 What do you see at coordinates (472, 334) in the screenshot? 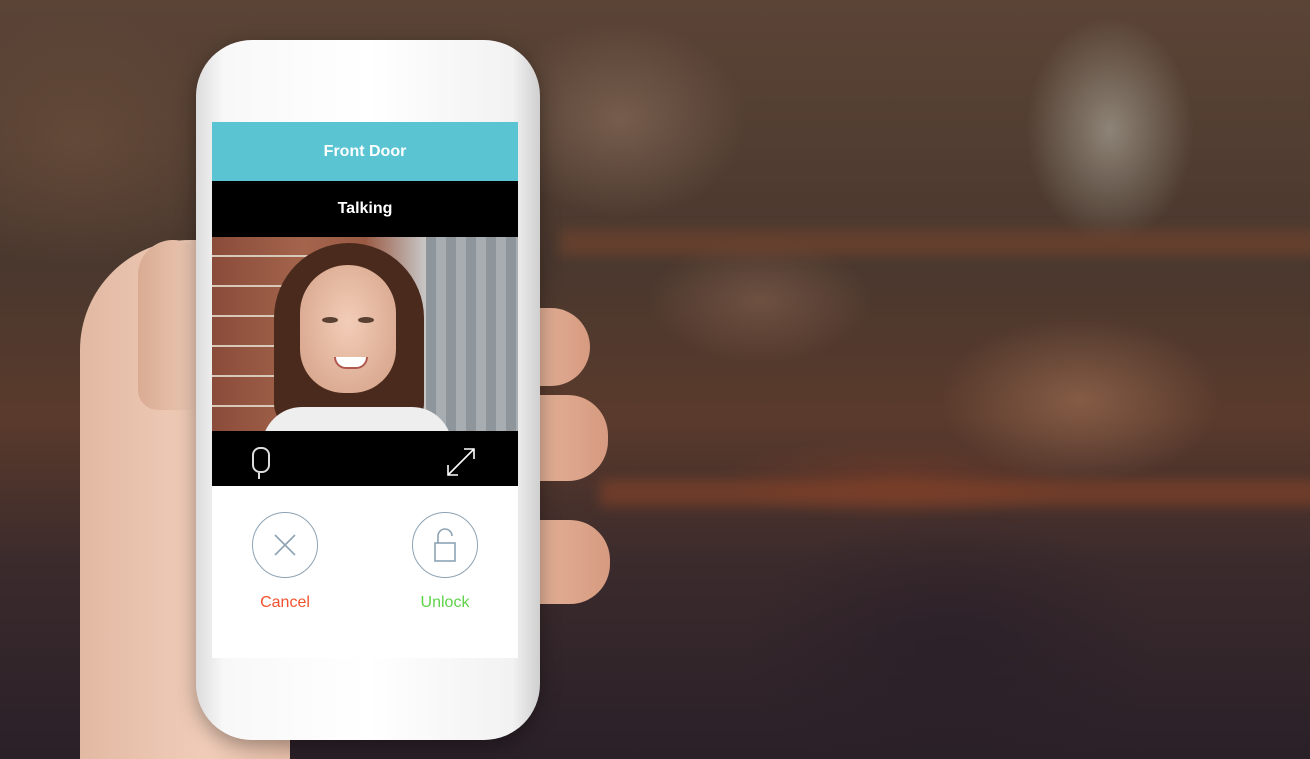
I see `window-shutter` at bounding box center [472, 334].